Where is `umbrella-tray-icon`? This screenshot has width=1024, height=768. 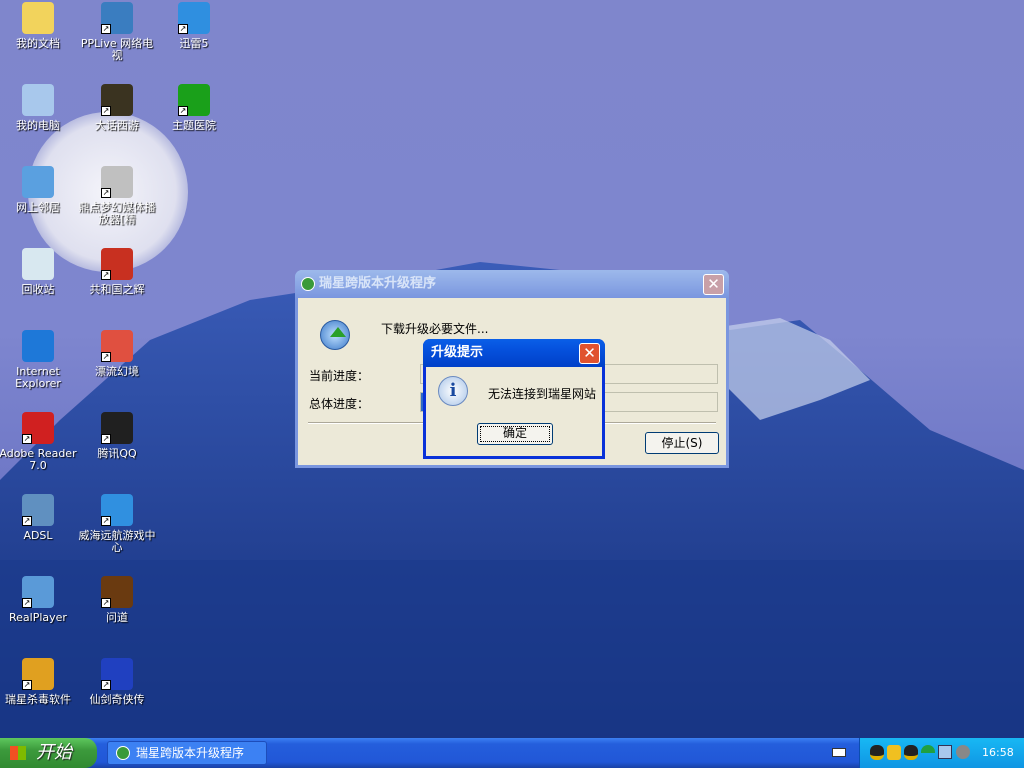
umbrella-tray-icon is located at coordinates (928, 749).